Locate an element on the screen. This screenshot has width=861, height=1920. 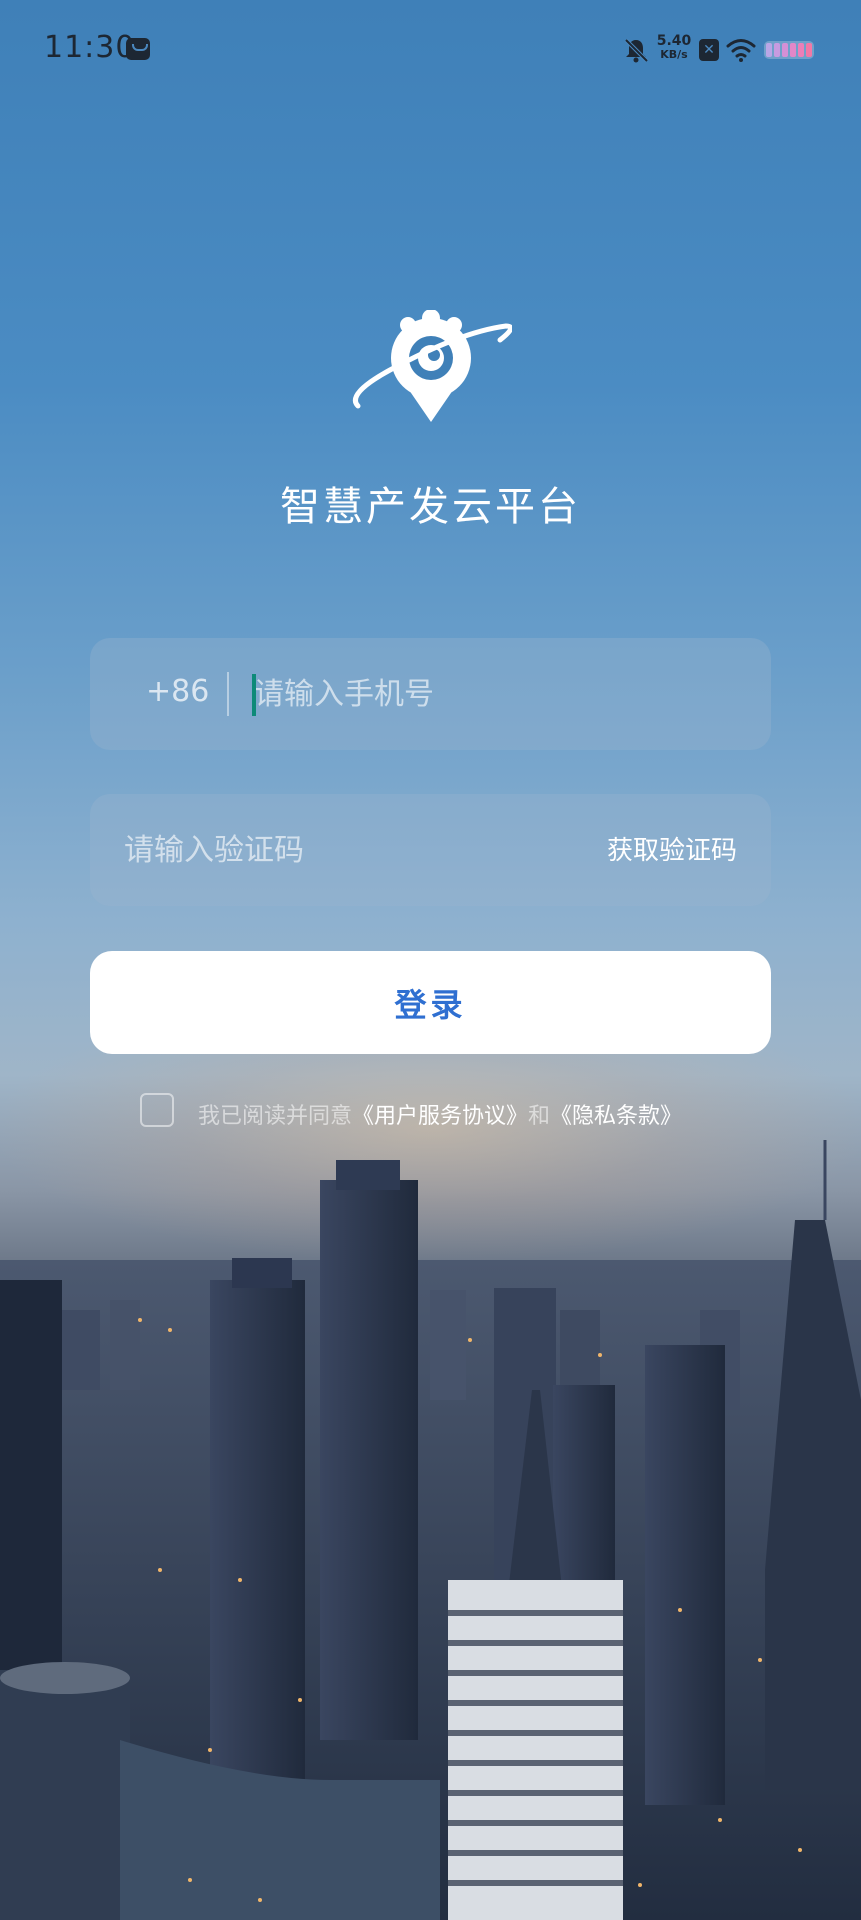
status-time: 11:30 is located at coordinates (90, 47).